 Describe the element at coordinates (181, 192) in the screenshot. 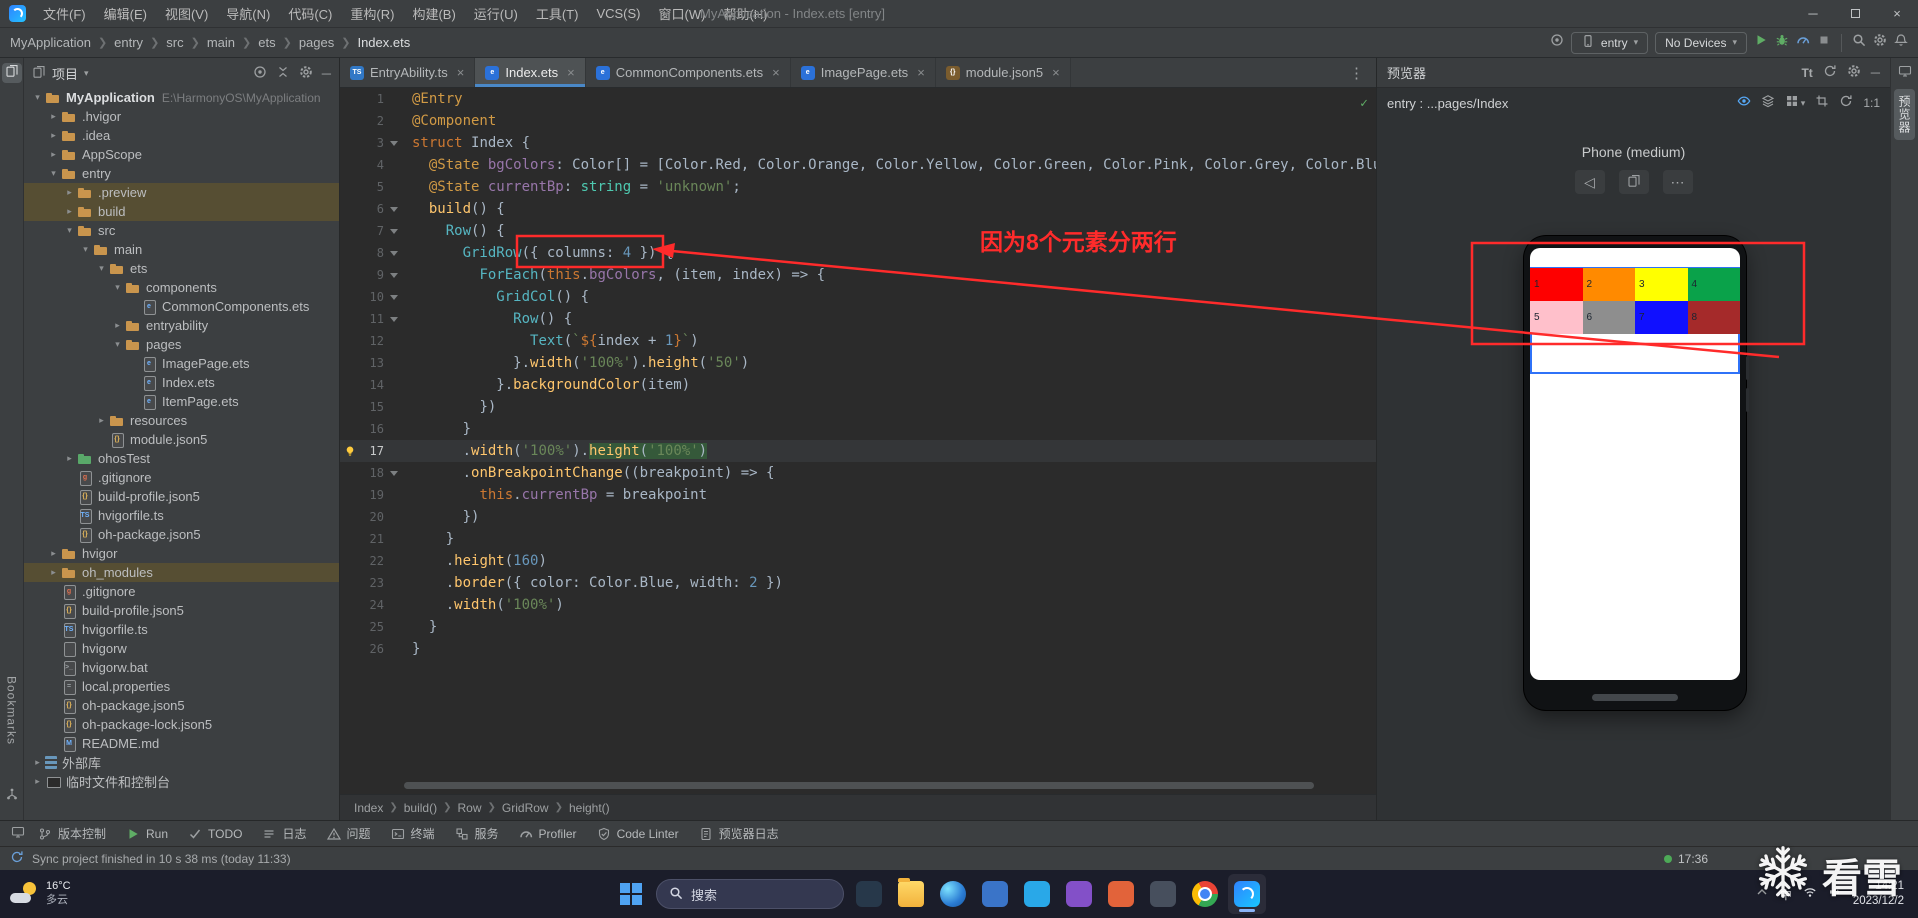

I see `tree-item: ▸ .preview` at that location.